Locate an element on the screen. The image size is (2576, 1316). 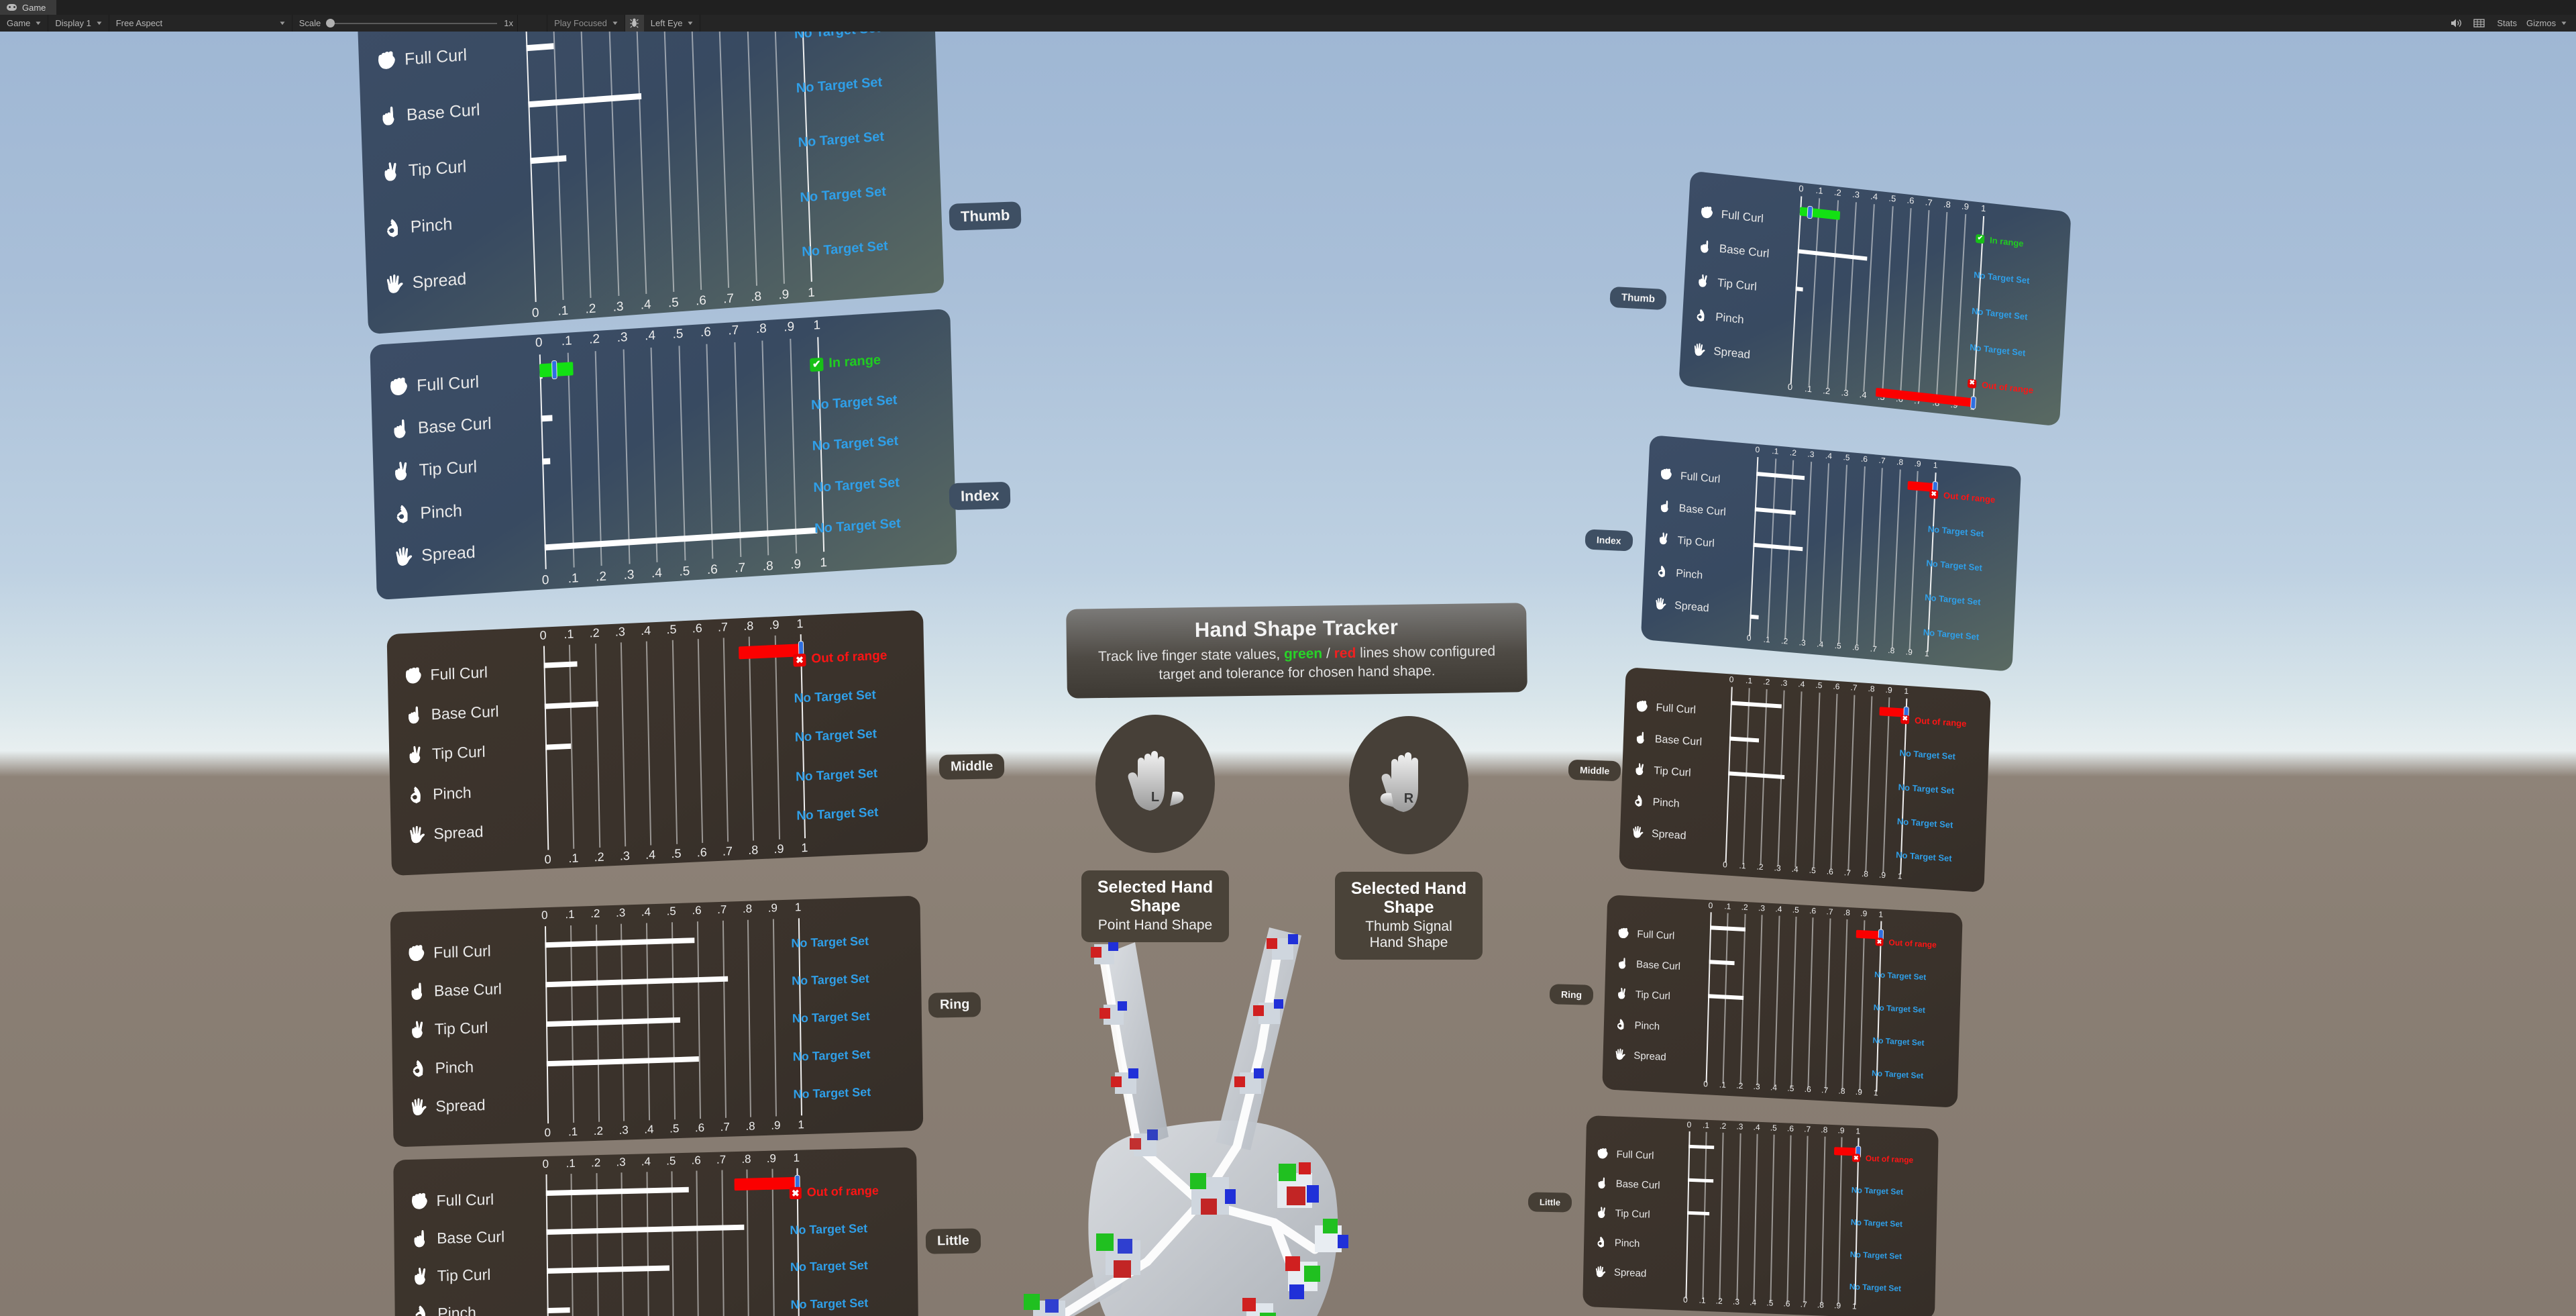
metric-label: Full Curl is located at coordinates (1742, 216).